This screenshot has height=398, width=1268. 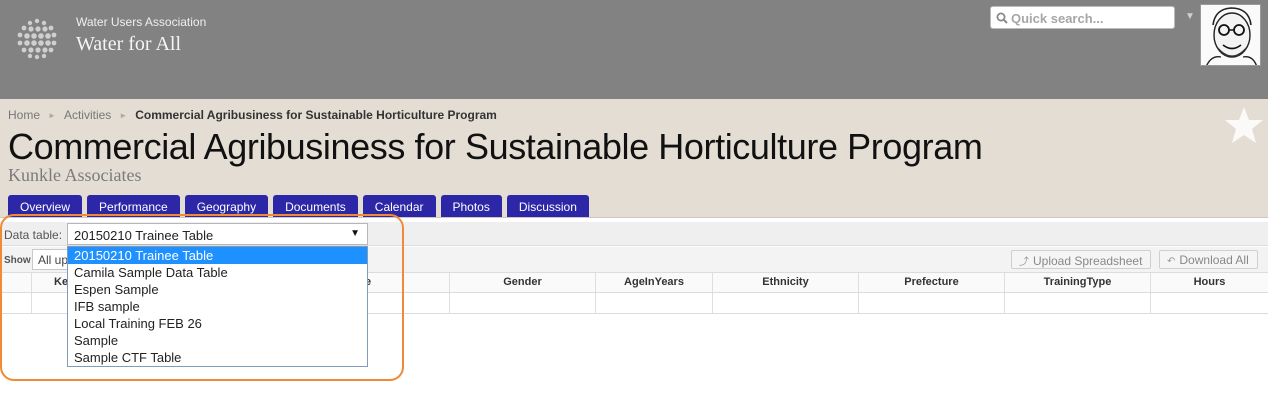 I want to click on tab-documents: Documents, so click(x=315, y=206).